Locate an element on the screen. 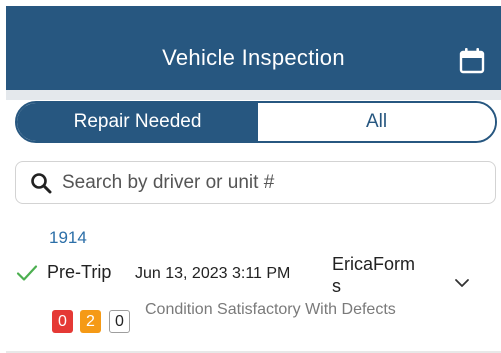  defect-count-grey-badge: 0 is located at coordinates (119, 321).